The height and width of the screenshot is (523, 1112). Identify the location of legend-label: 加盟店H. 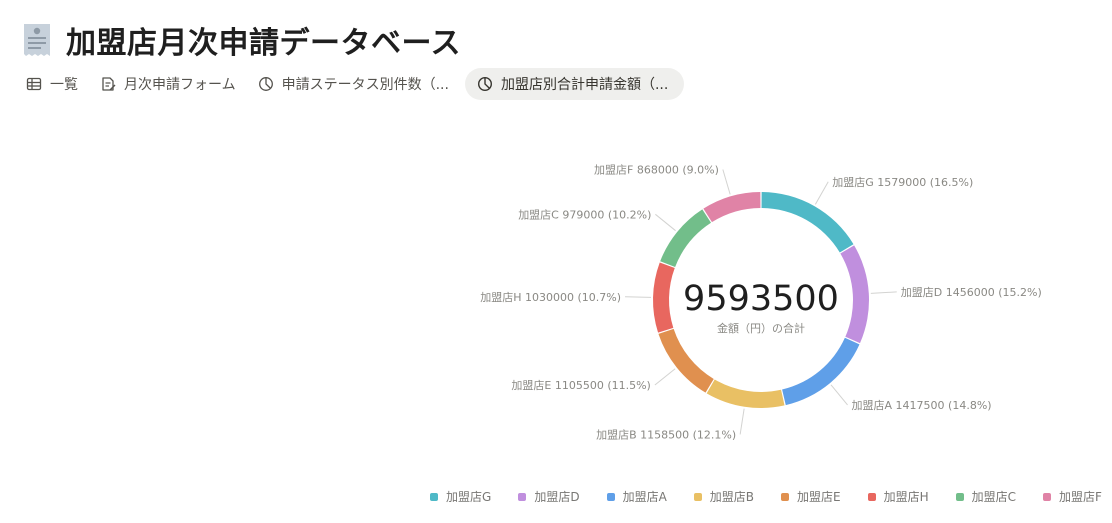
(906, 497).